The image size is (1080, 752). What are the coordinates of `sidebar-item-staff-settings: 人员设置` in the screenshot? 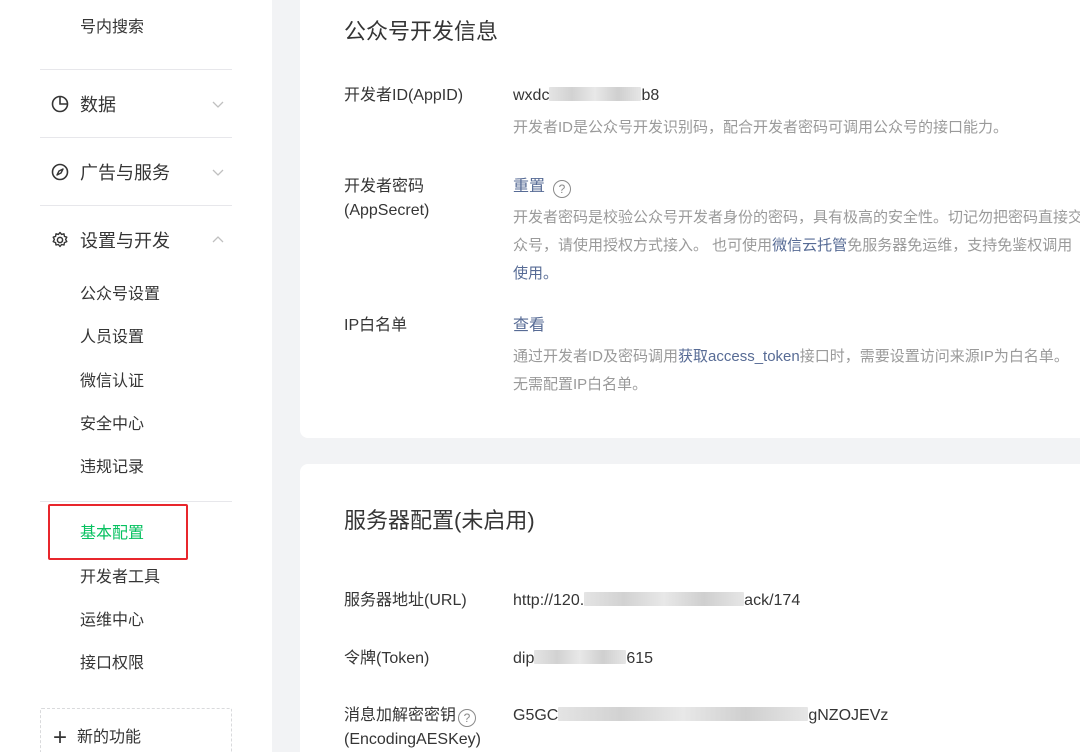 It's located at (112, 338).